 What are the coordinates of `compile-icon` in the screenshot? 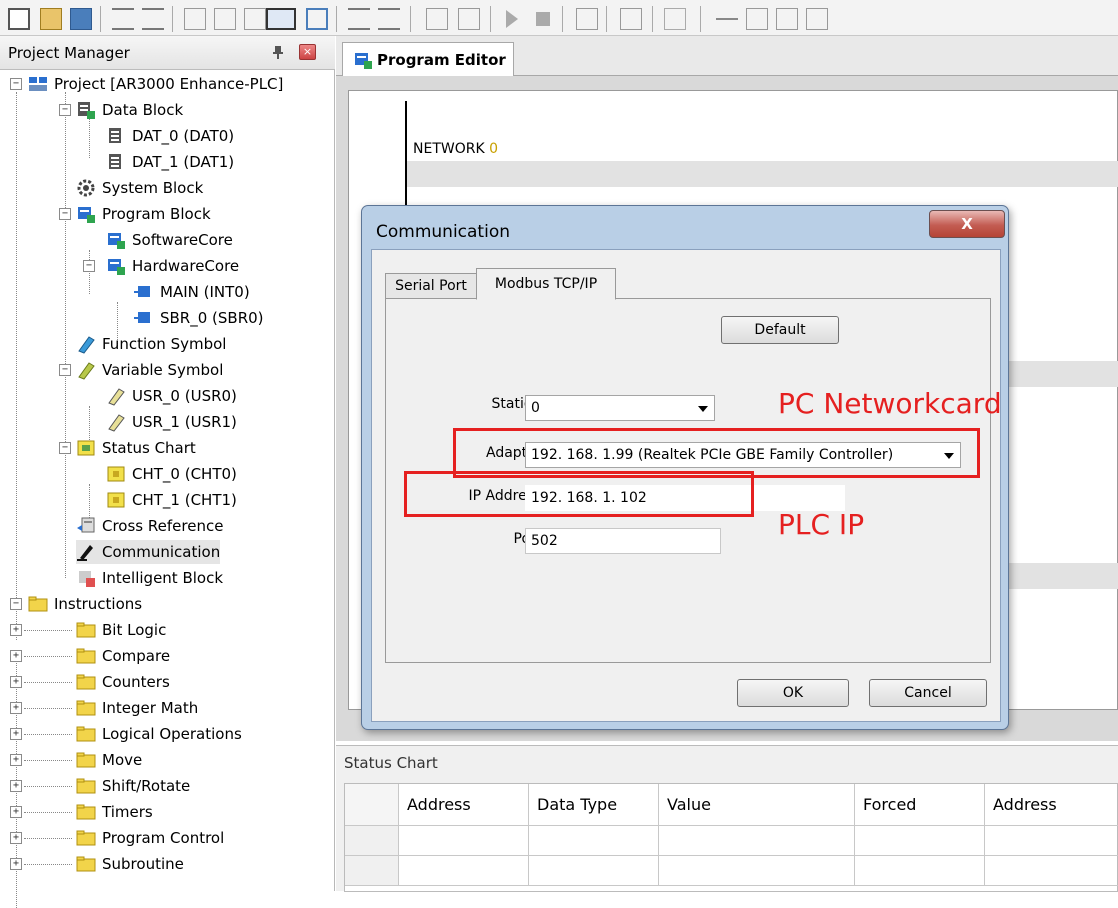 It's located at (281, 19).